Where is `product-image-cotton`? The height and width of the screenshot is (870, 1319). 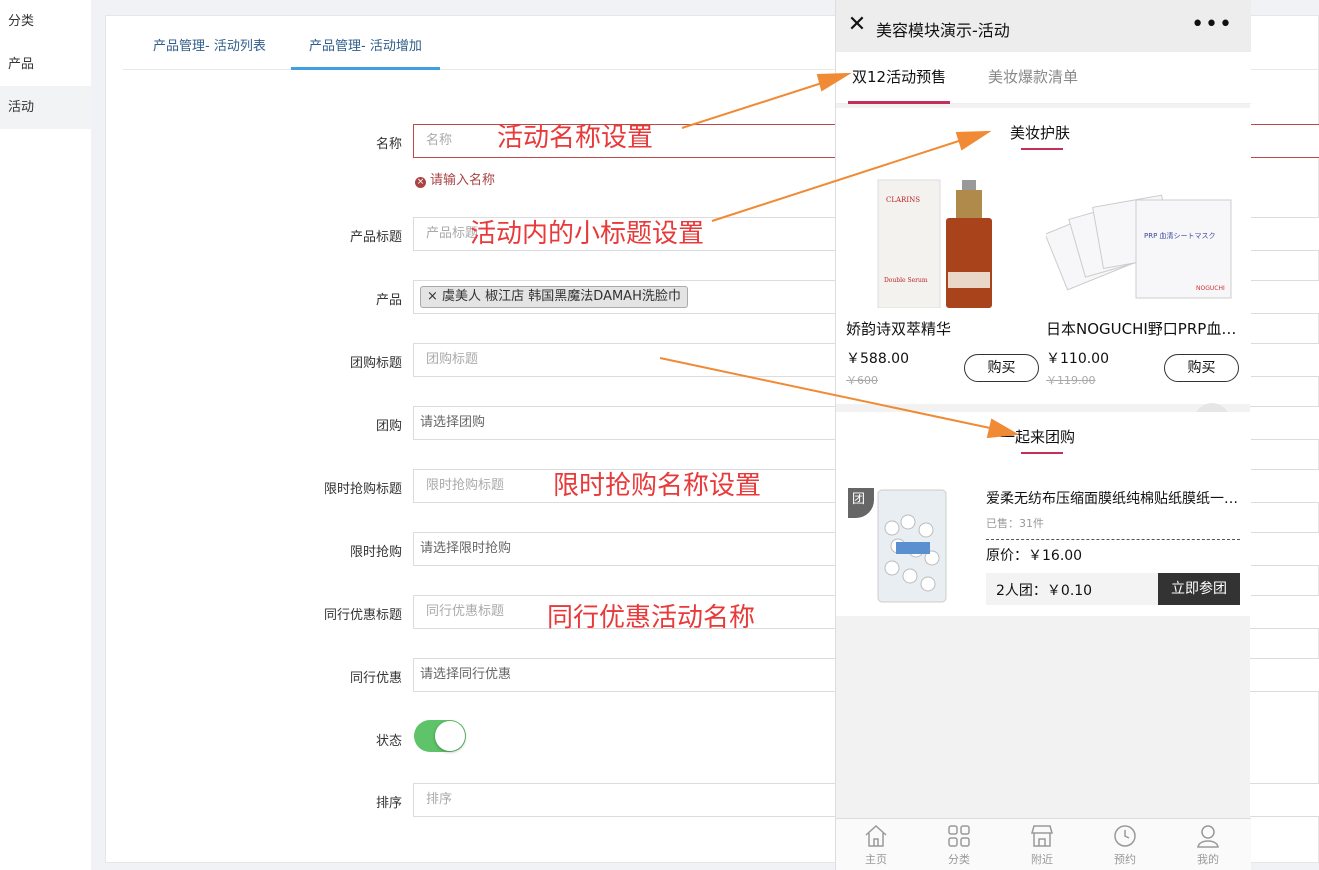
product-image-cotton is located at coordinates (912, 546).